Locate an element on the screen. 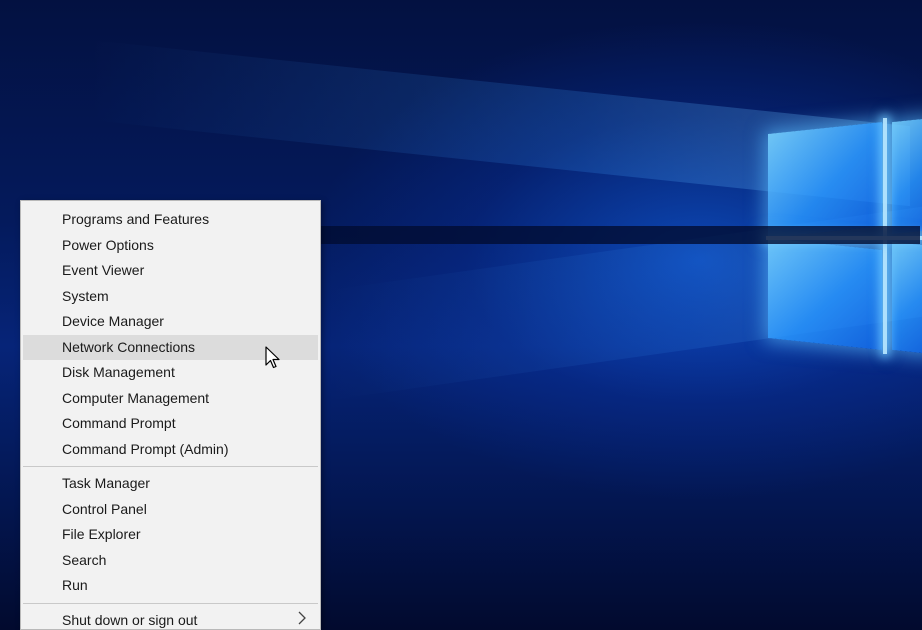  menu-item-command-prompt: Command Prompt is located at coordinates (170, 424).